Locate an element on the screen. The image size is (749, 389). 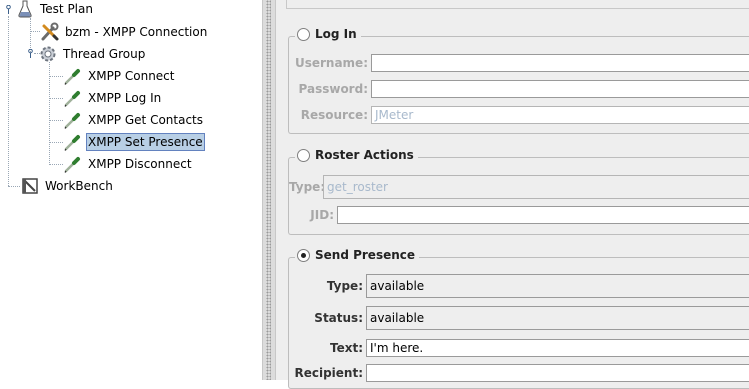
tree-node-workbench: WorkBench is located at coordinates (67, 185).